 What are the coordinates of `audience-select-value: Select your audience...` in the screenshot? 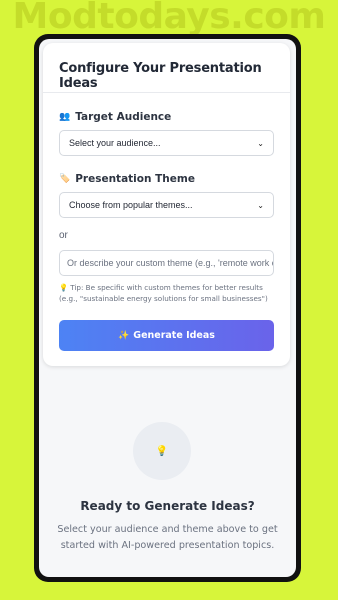 It's located at (115, 143).